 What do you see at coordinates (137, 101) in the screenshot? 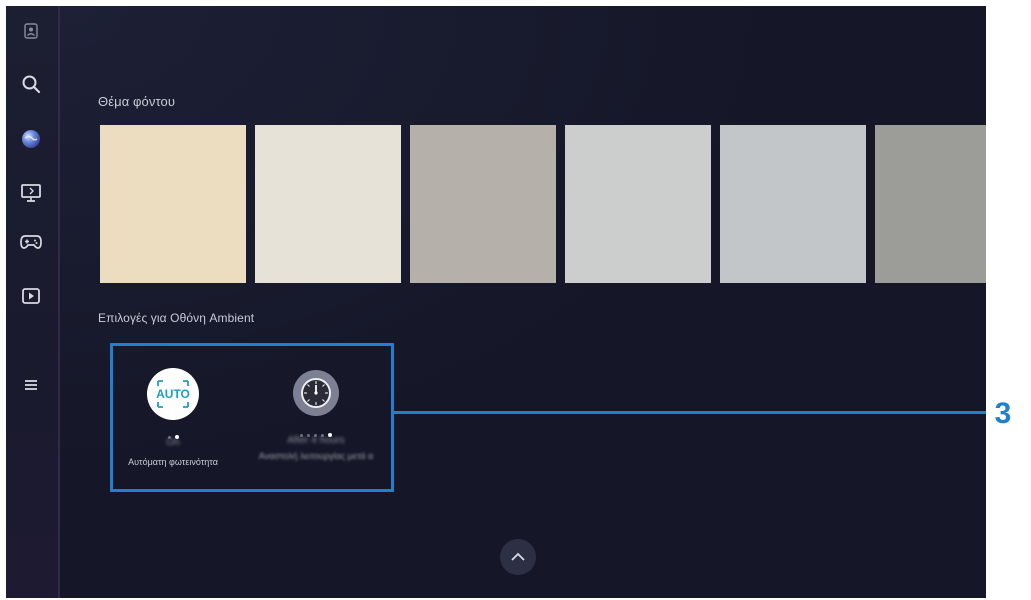
I see `background-theme-title: Θέμα φόντου` at bounding box center [137, 101].